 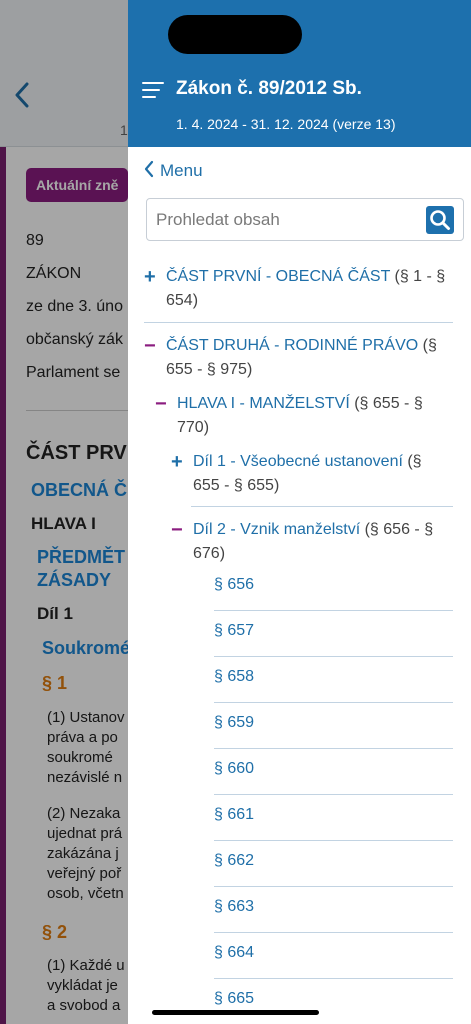 What do you see at coordinates (235, 1012) in the screenshot?
I see `home-indicator` at bounding box center [235, 1012].